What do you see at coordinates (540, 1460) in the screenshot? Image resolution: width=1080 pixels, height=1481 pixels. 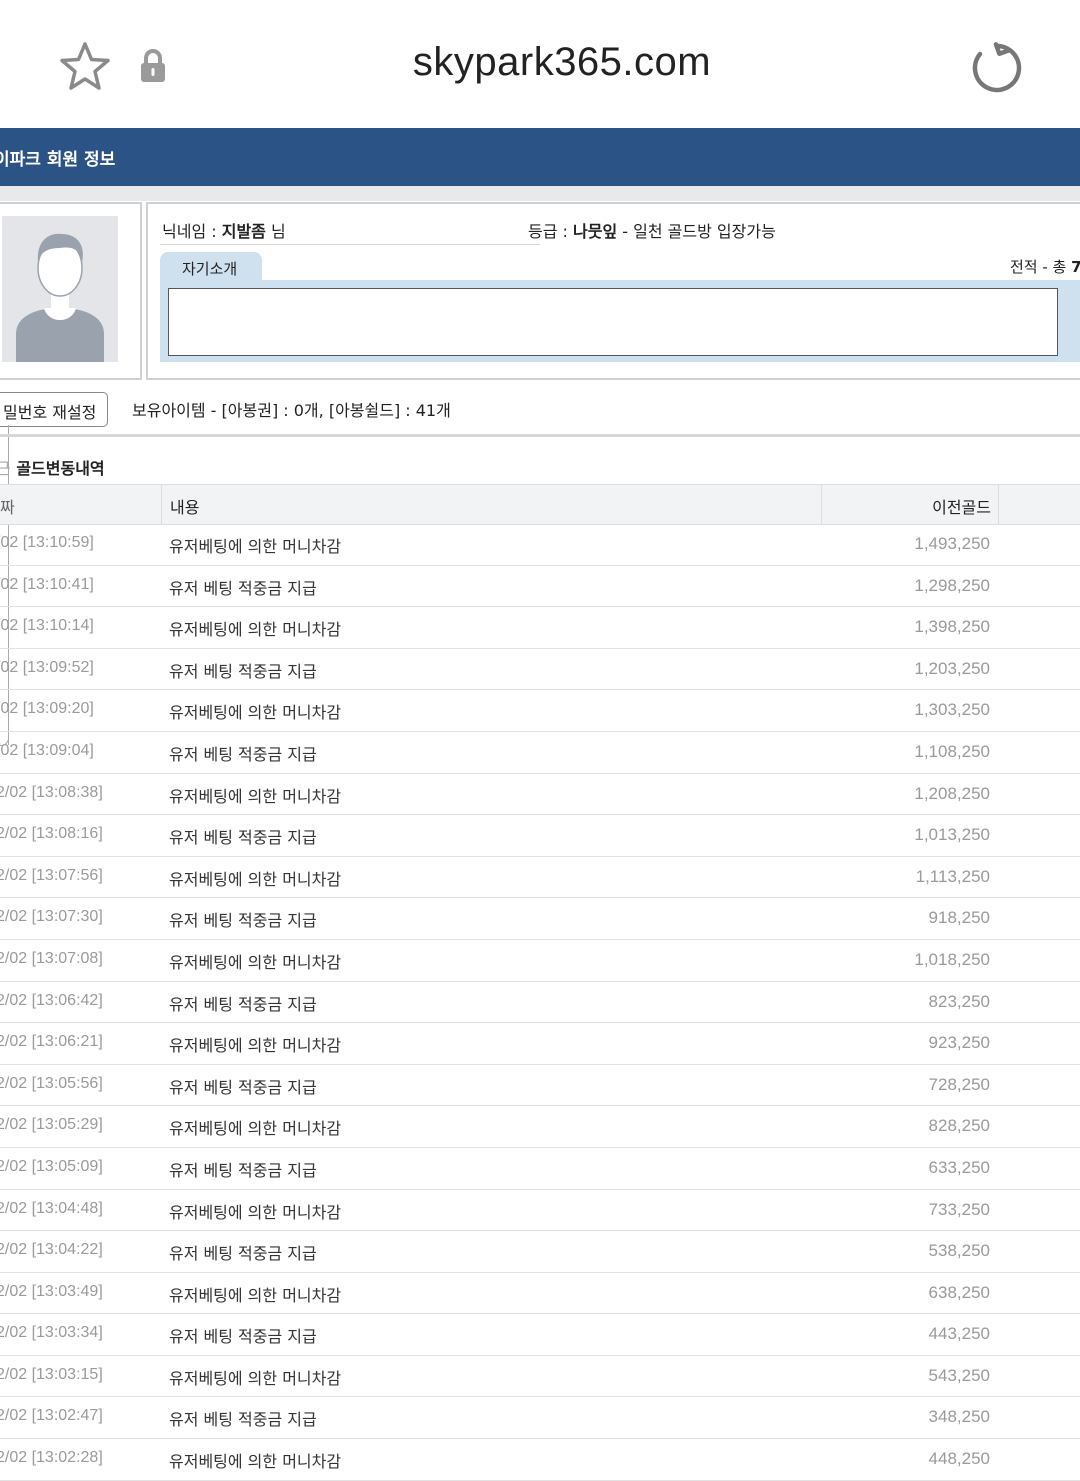 I see `table-row: 2/02 [13:02:28] 유저베팅에 의한 머니차감 448,250` at bounding box center [540, 1460].